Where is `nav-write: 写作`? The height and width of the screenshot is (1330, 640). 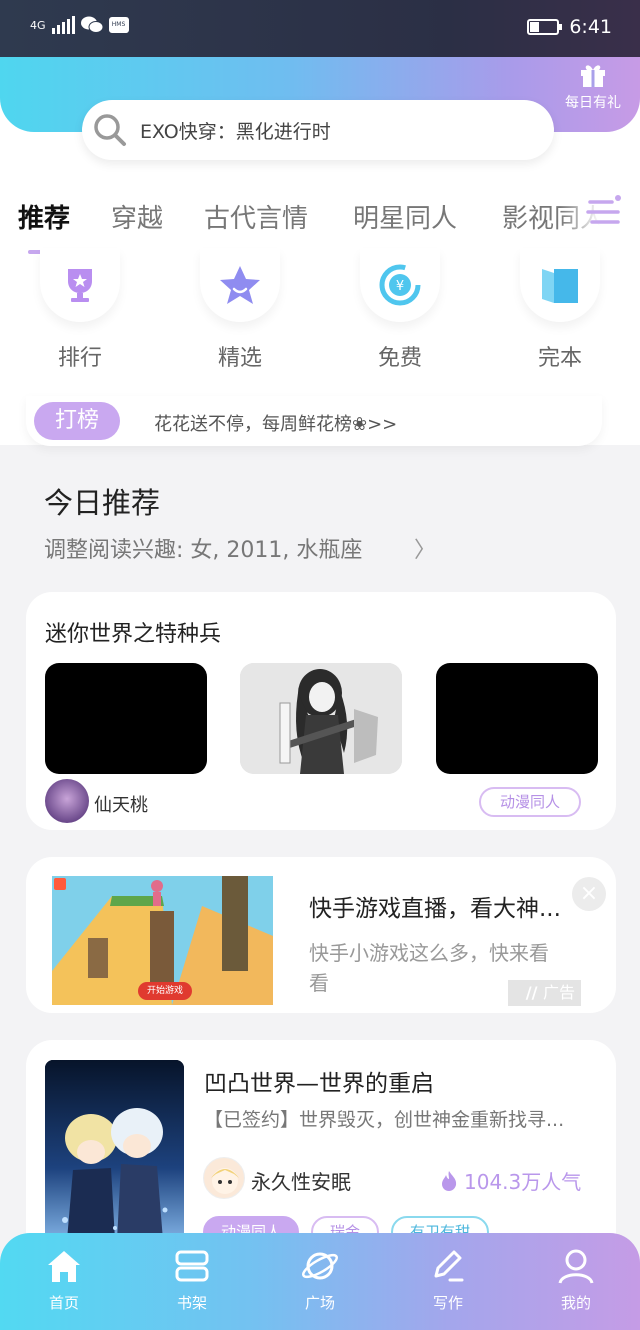
nav-write: 写作 is located at coordinates (448, 1279).